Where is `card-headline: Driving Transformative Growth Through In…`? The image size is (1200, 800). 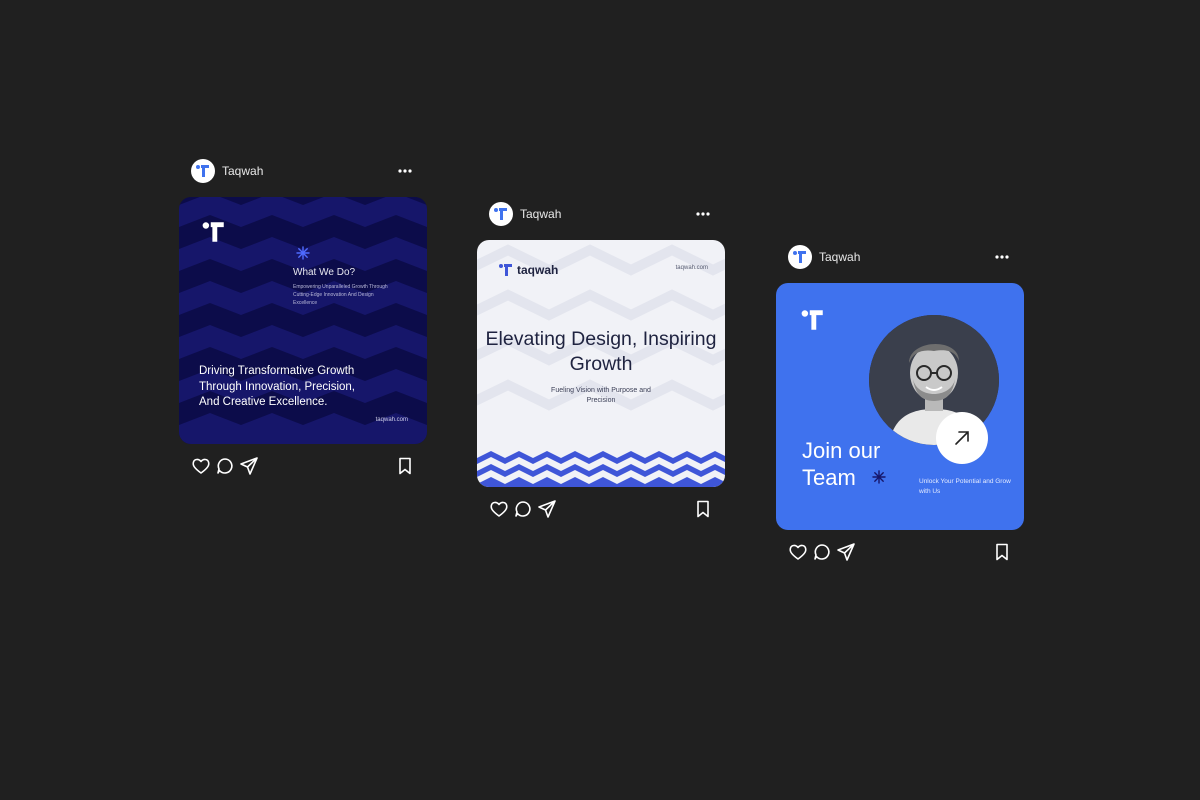
card-headline: Driving Transformative Growth Through In… is located at coordinates (277, 386).